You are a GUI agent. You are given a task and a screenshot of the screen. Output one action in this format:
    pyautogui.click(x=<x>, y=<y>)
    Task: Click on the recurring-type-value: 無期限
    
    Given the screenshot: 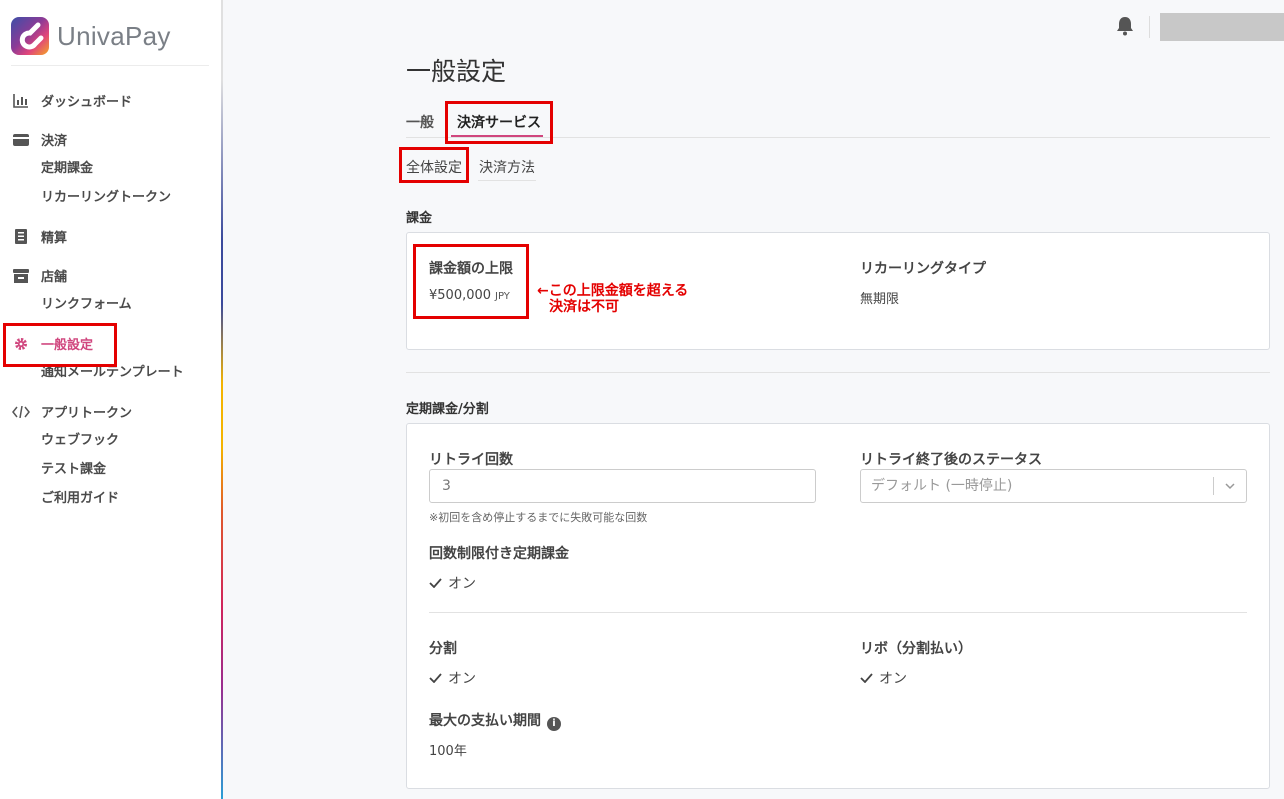 What is the action you would take?
    pyautogui.click(x=880, y=299)
    